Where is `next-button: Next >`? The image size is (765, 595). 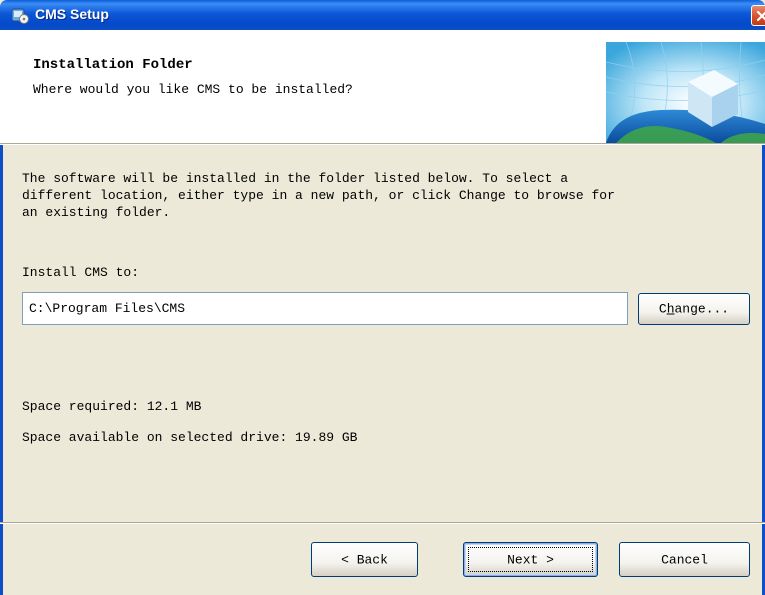
next-button: Next > is located at coordinates (530, 559).